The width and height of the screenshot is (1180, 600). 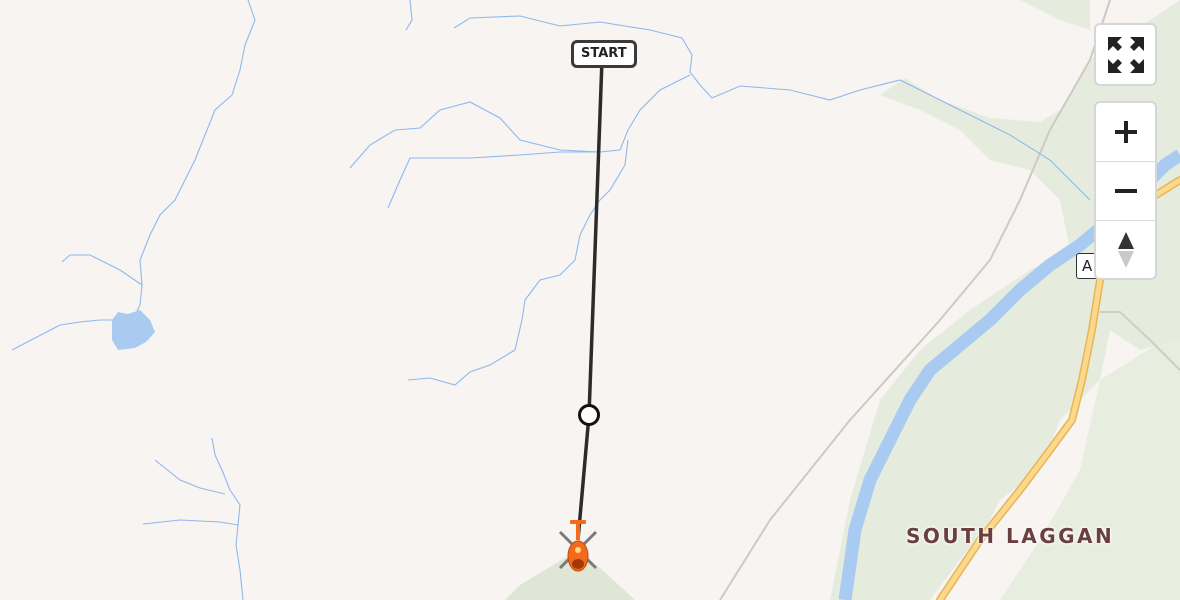 What do you see at coordinates (1010, 536) in the screenshot?
I see `place-label: SOUTH LAGGAN` at bounding box center [1010, 536].